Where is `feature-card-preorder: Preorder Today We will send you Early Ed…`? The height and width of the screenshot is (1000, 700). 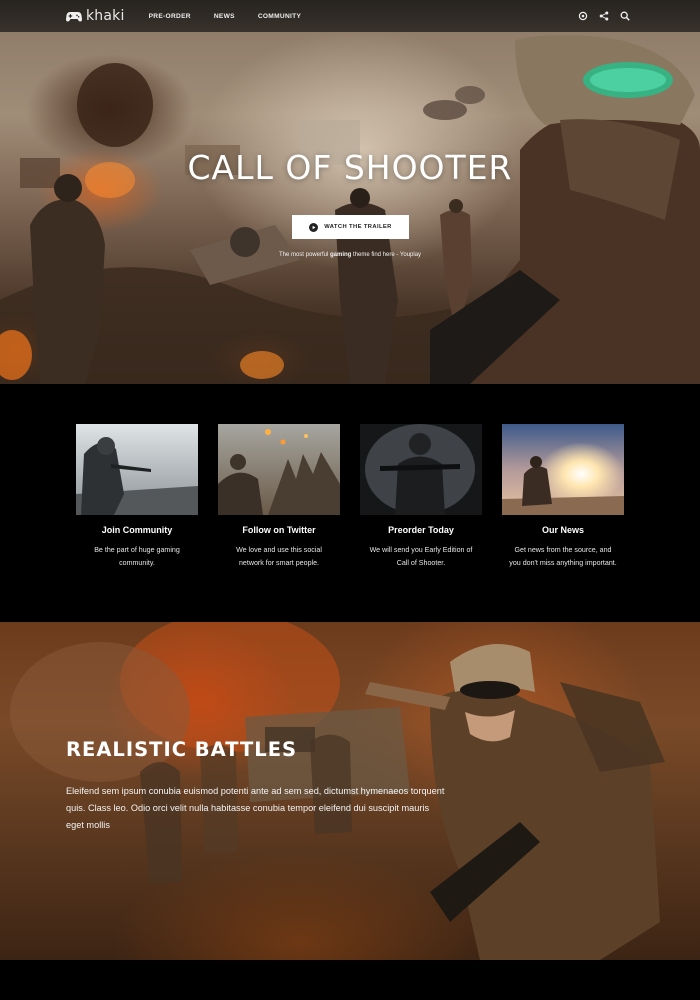 feature-card-preorder: Preorder Today We will send you Early Ed… is located at coordinates (421, 497).